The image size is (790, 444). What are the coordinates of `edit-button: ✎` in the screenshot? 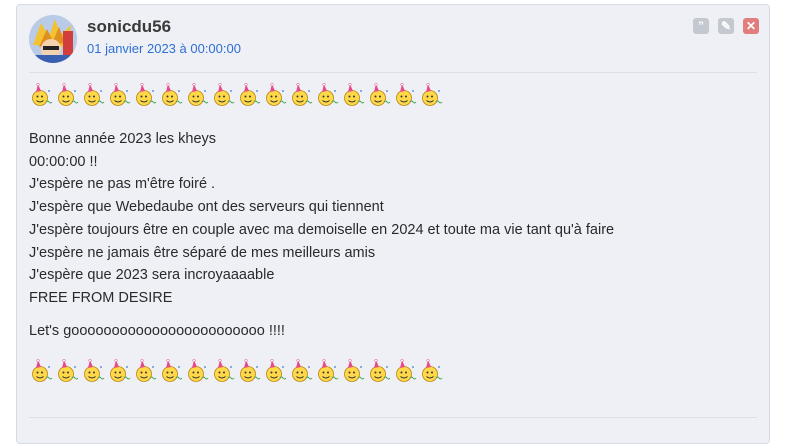 It's located at (726, 26).